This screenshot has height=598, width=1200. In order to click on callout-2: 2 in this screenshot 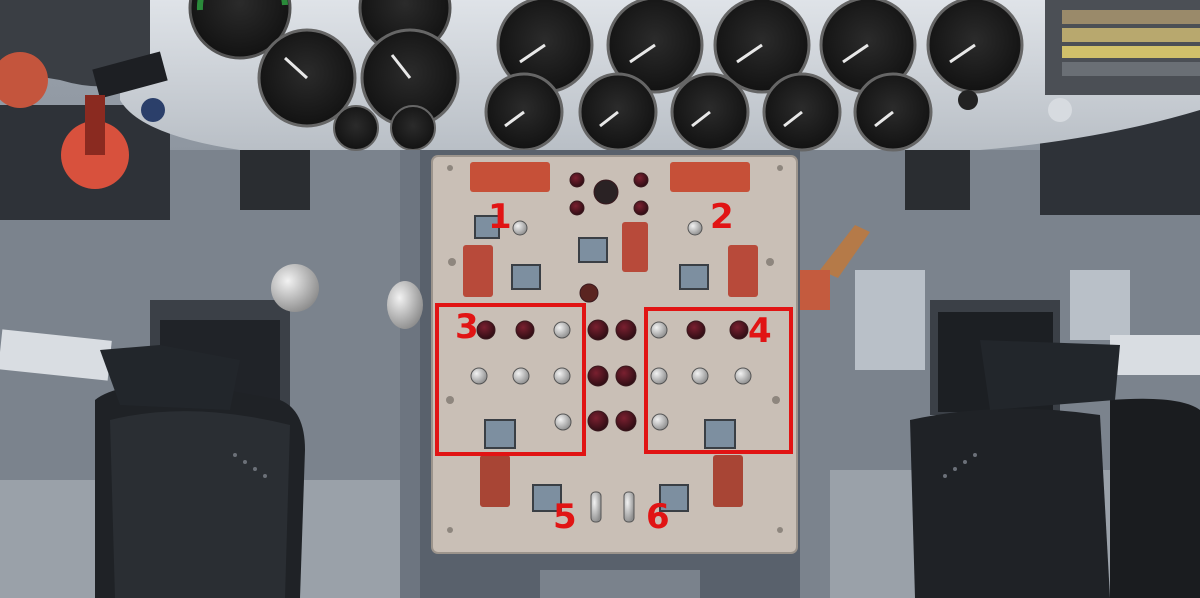, I will do `click(722, 217)`.